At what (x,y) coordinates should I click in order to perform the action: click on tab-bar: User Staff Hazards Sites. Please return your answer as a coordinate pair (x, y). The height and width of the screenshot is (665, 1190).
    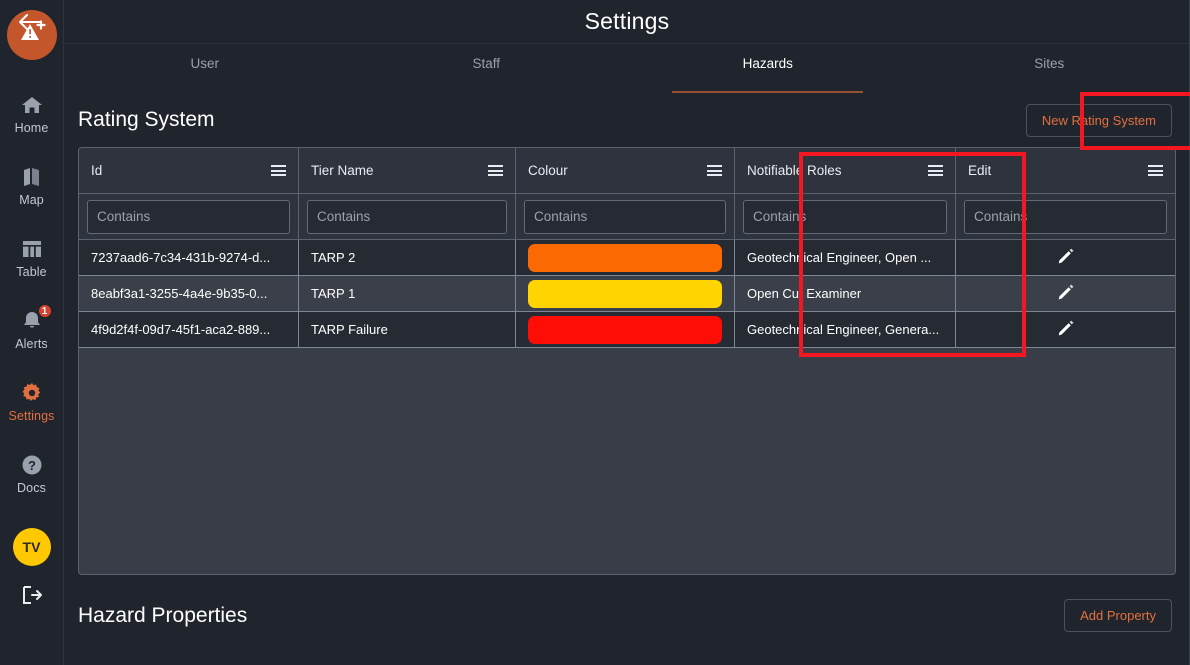
    Looking at the image, I should click on (627, 68).